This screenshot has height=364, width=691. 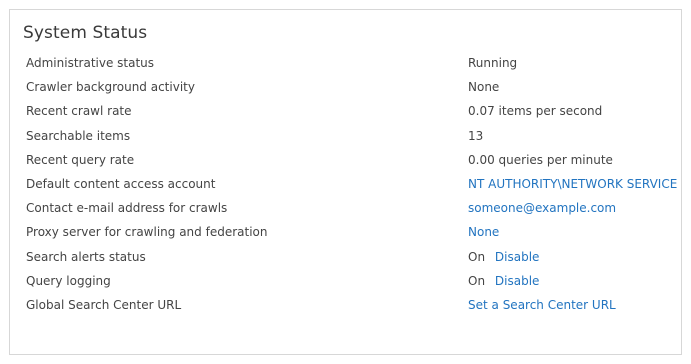 I want to click on section-title: System Status, so click(x=85, y=33).